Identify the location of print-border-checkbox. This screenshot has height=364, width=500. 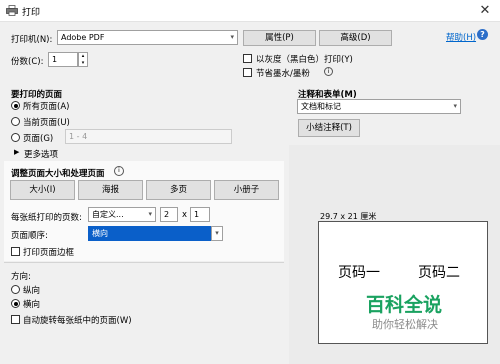
(15, 251).